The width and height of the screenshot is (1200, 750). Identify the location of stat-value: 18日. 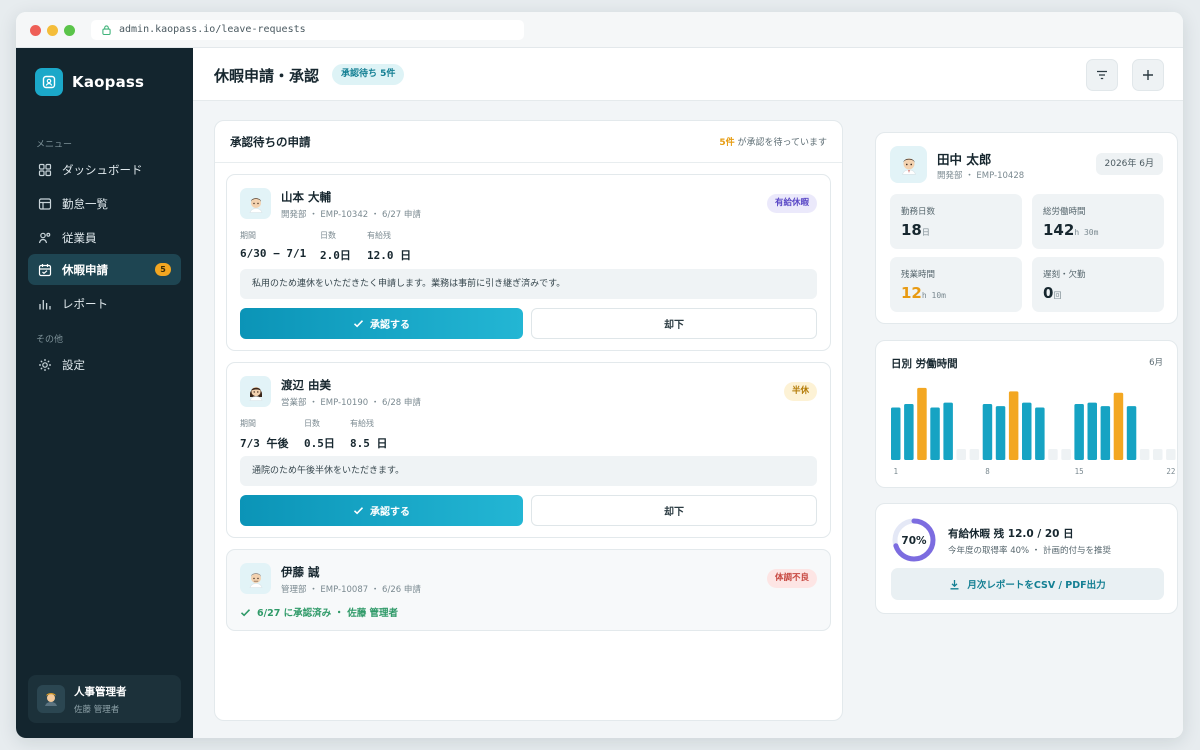
(915, 230).